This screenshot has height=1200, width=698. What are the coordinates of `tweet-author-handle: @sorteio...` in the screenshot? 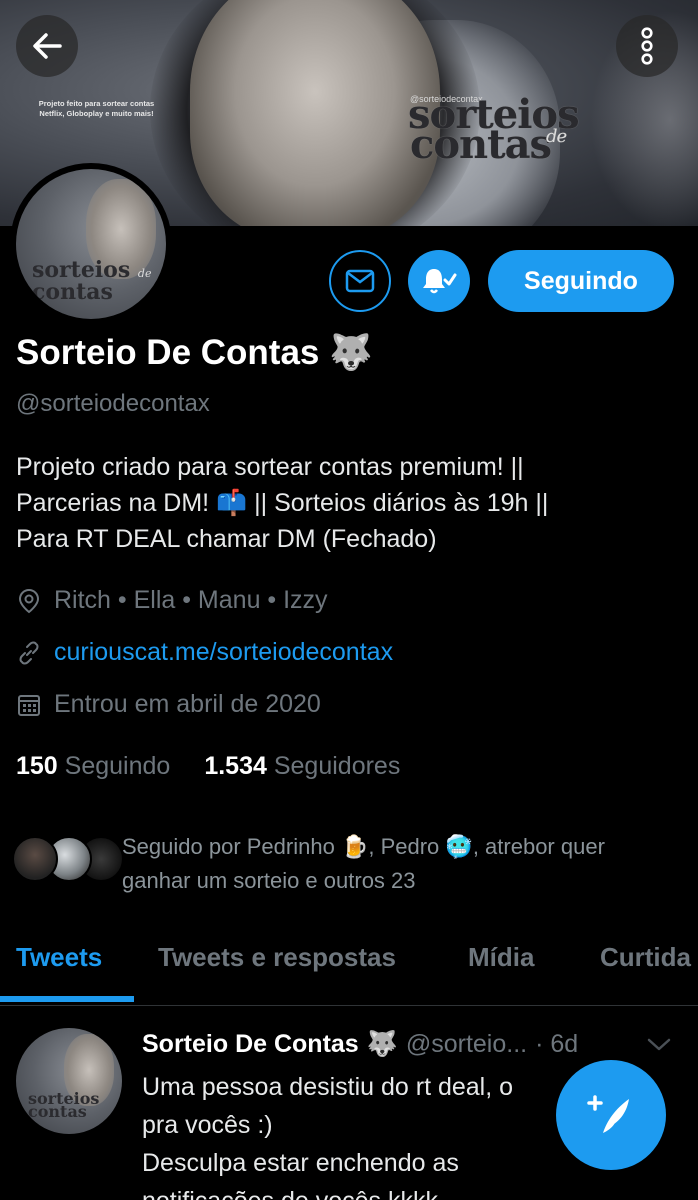 It's located at (466, 1044).